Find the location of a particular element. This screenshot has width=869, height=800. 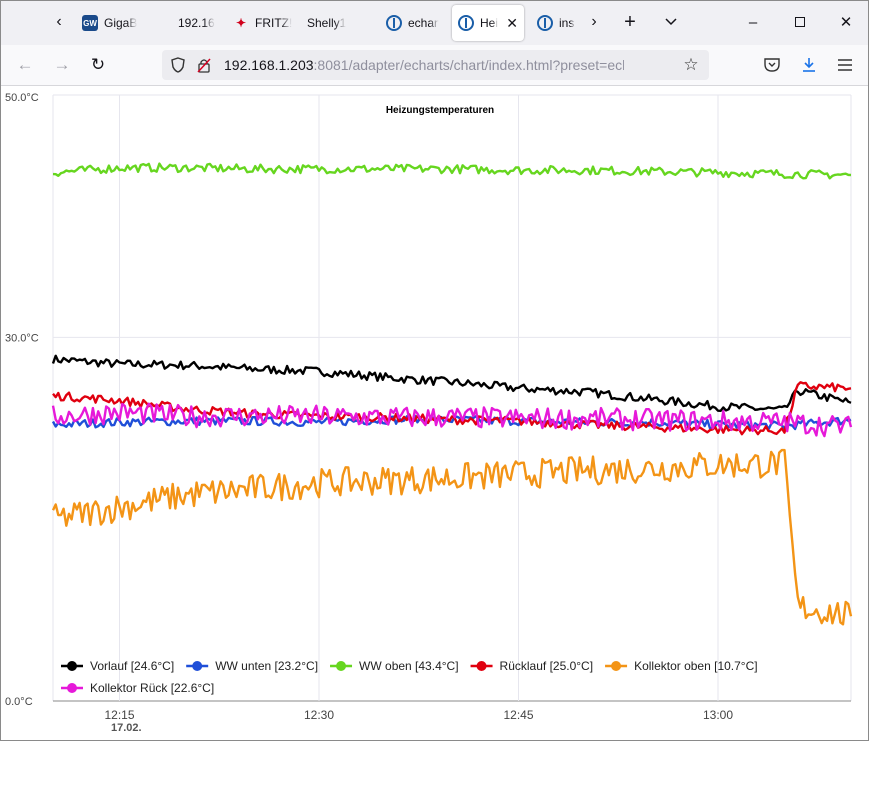

scroll-tabs-right-button: › is located at coordinates (594, 22).